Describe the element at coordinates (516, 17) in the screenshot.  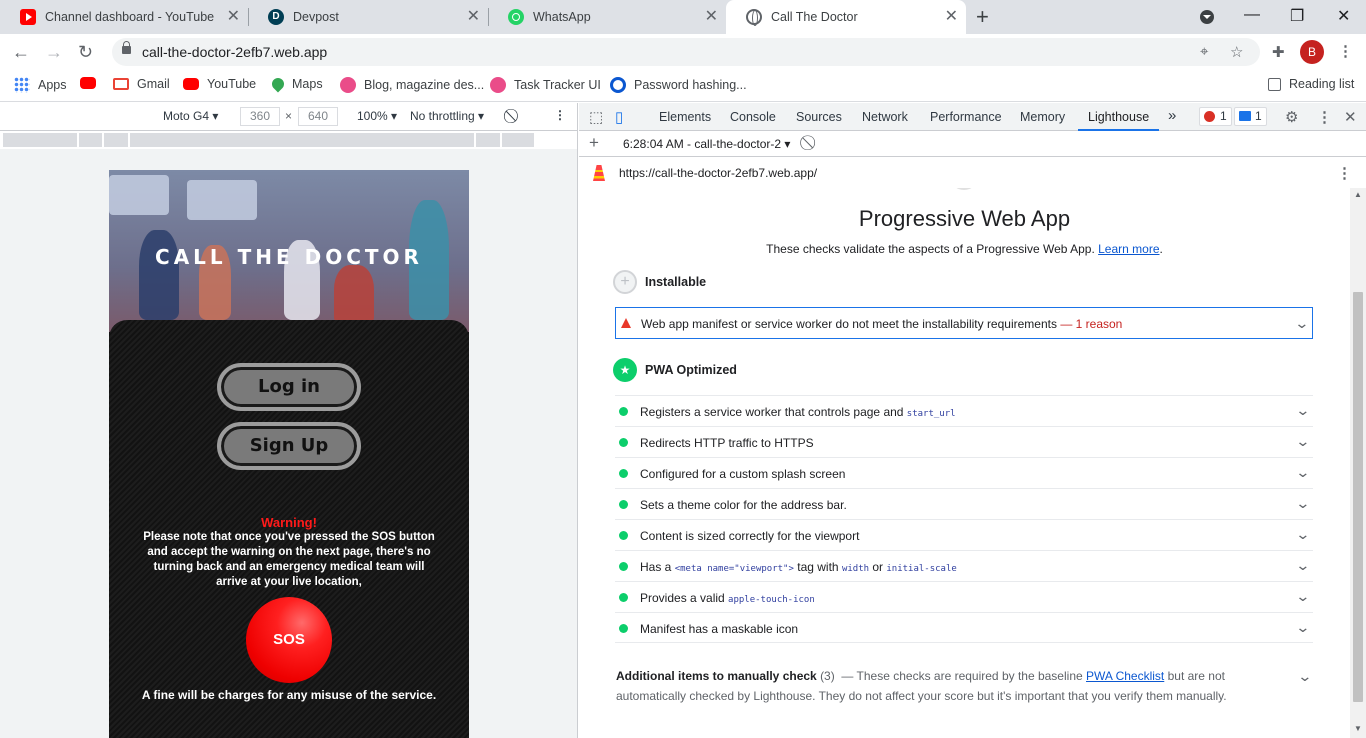
I see `whatsapp-icon` at that location.